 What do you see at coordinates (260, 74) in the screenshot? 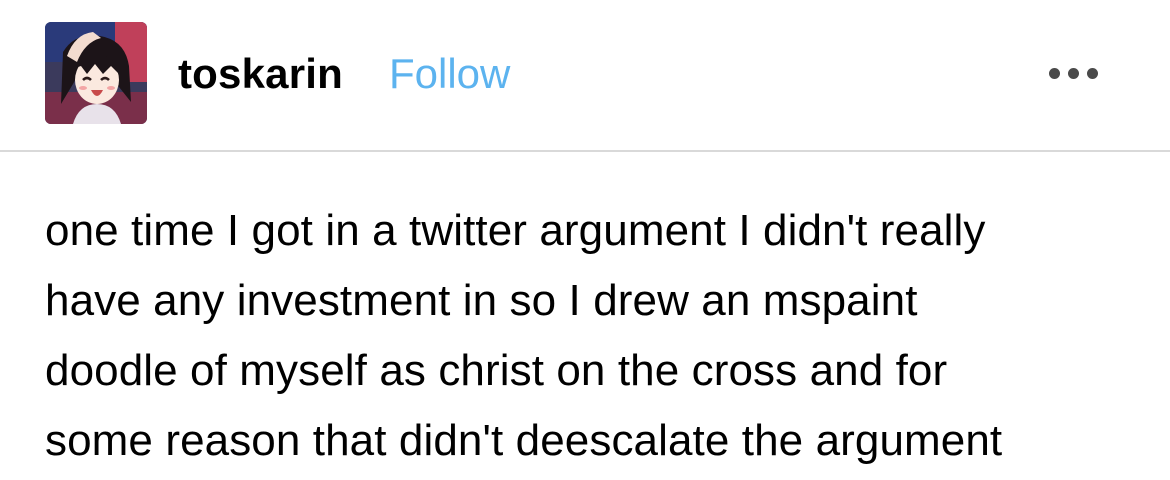
I see `username-link: toskarin` at bounding box center [260, 74].